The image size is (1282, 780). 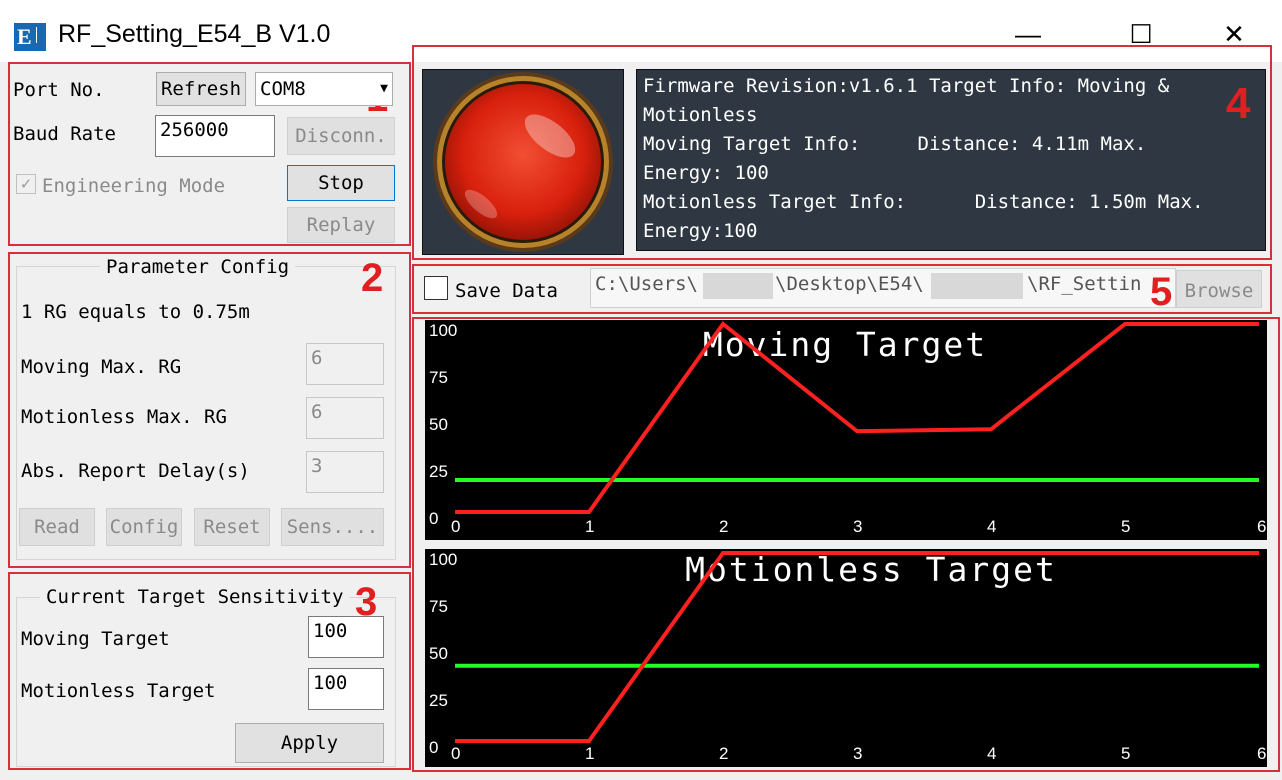 I want to click on status-light-icon, so click(x=523, y=162).